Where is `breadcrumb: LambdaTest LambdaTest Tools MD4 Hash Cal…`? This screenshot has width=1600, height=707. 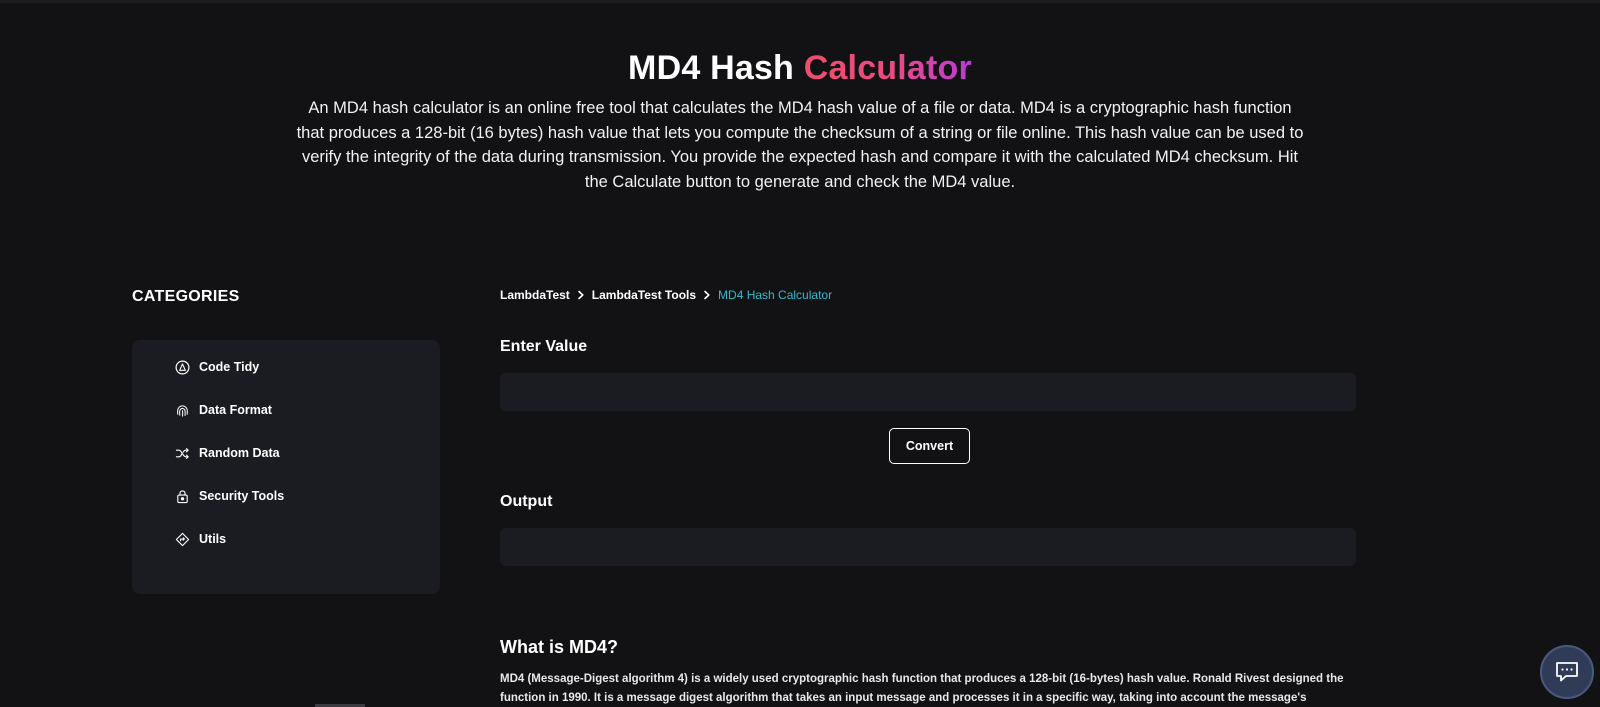 breadcrumb: LambdaTest LambdaTest Tools MD4 Hash Cal… is located at coordinates (666, 295).